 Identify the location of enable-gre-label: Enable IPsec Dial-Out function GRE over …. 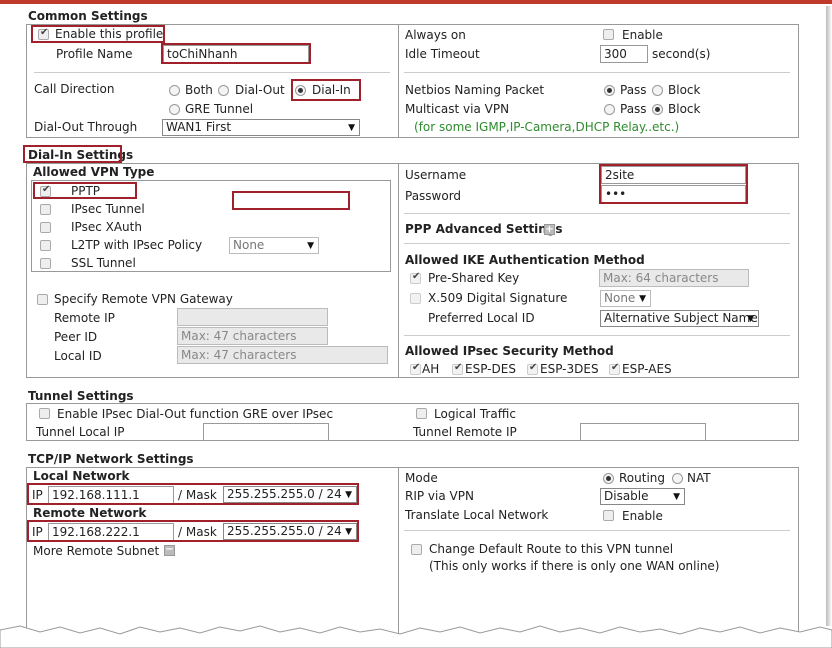
(195, 414).